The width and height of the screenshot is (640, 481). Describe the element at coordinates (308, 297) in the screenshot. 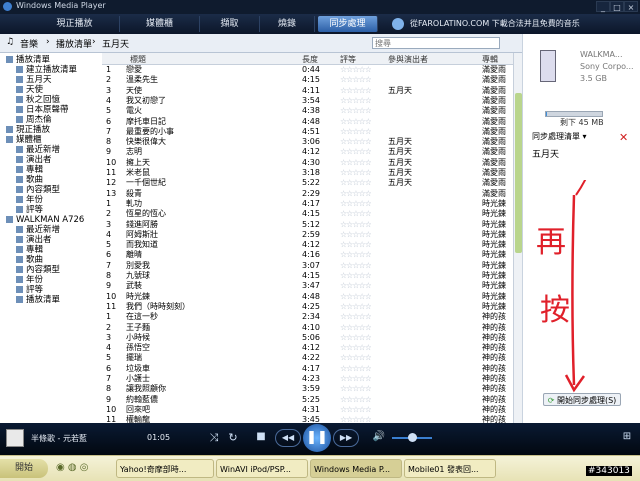

I see `table-row: 10 時光鍊 4:48 時光鍊 ☆☆☆☆☆` at that location.